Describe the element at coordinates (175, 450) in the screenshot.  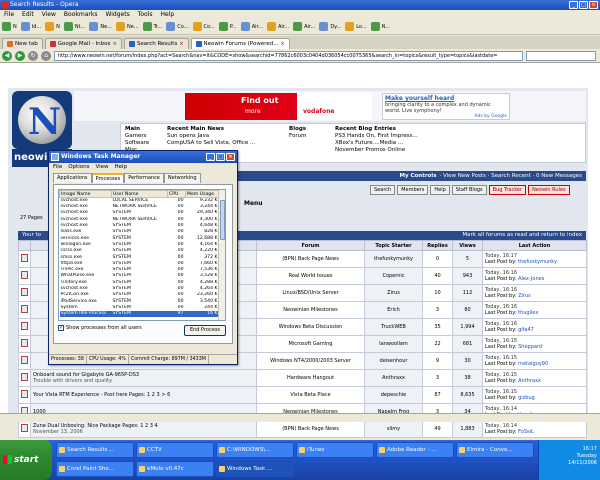
I see `taskbar-item: CCTV` at that location.